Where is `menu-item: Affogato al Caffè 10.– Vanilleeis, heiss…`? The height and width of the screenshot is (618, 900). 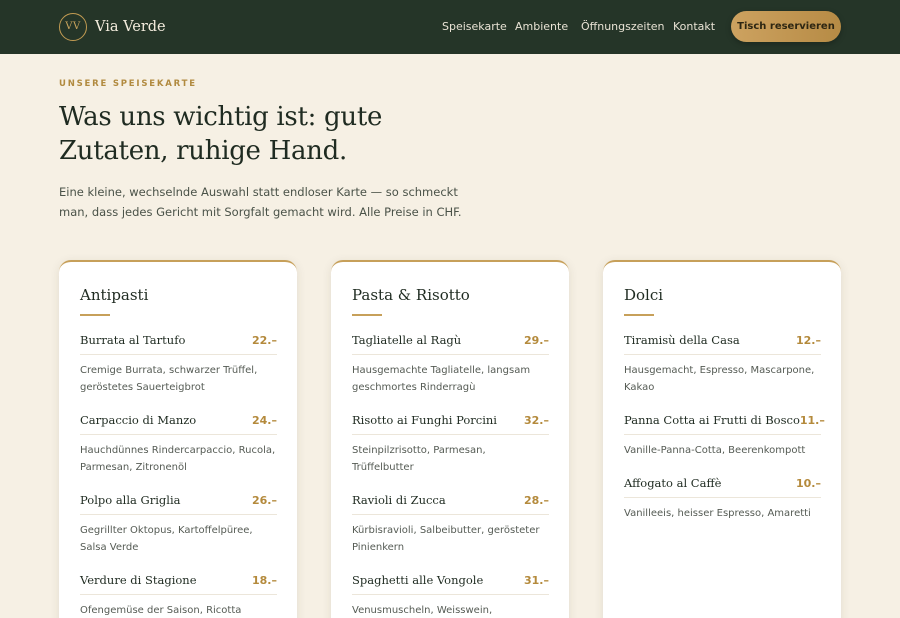
menu-item: Affogato al Caffè 10.– Vanilleeis, heiss… is located at coordinates (722, 498).